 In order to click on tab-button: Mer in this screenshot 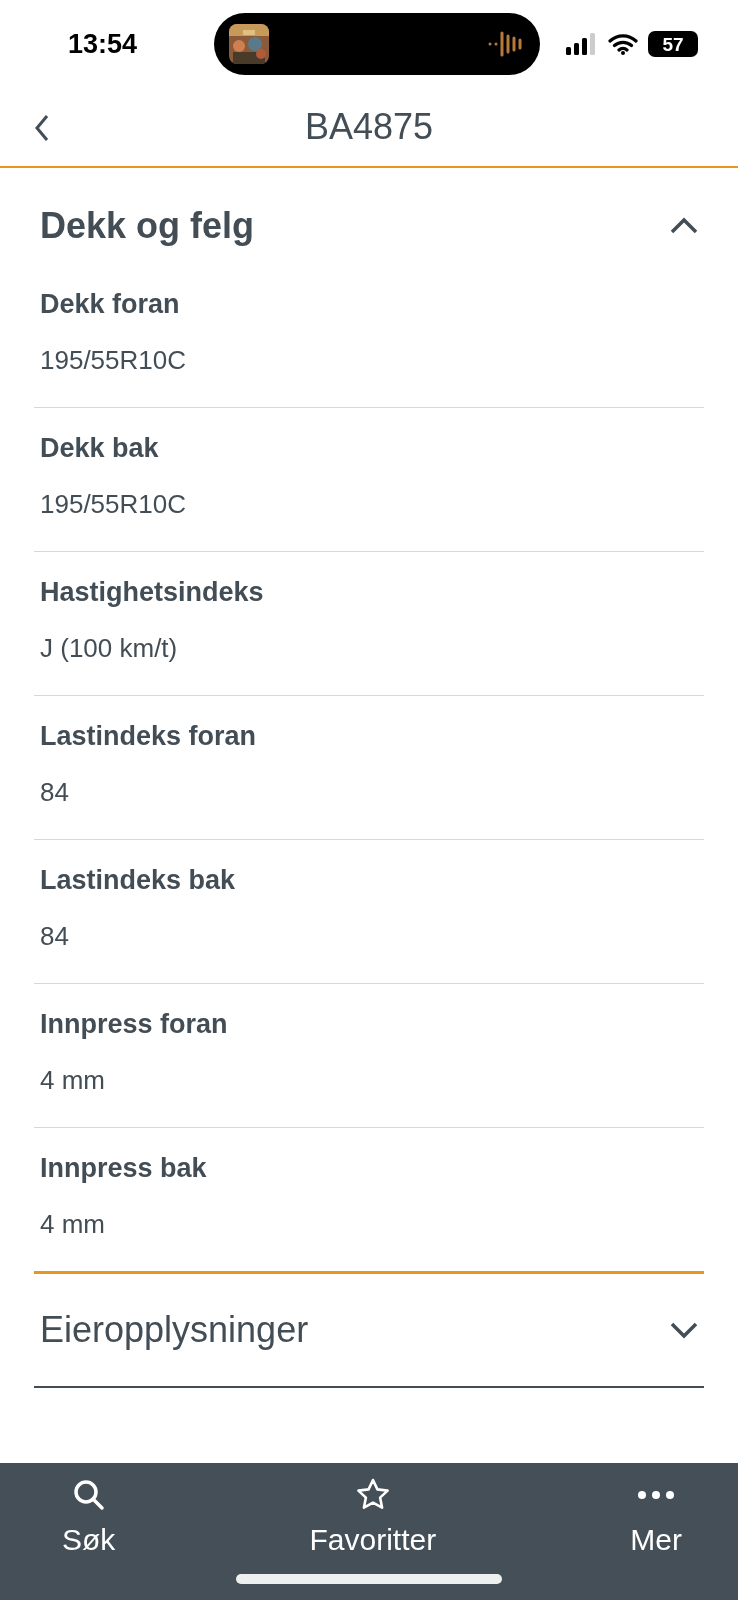, I will do `click(656, 1531)`.